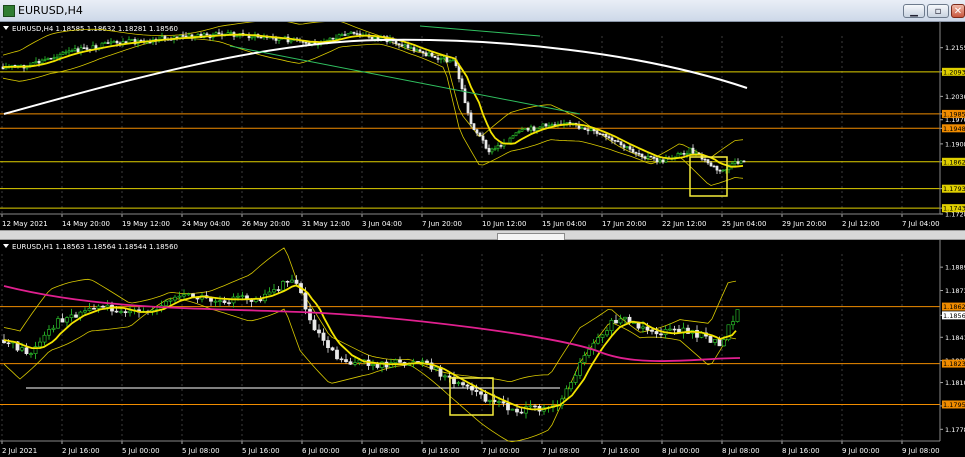 The height and width of the screenshot is (457, 965). Describe the element at coordinates (81, 451) in the screenshot. I see `x-tick-label: 2 Jul 16:00` at that location.